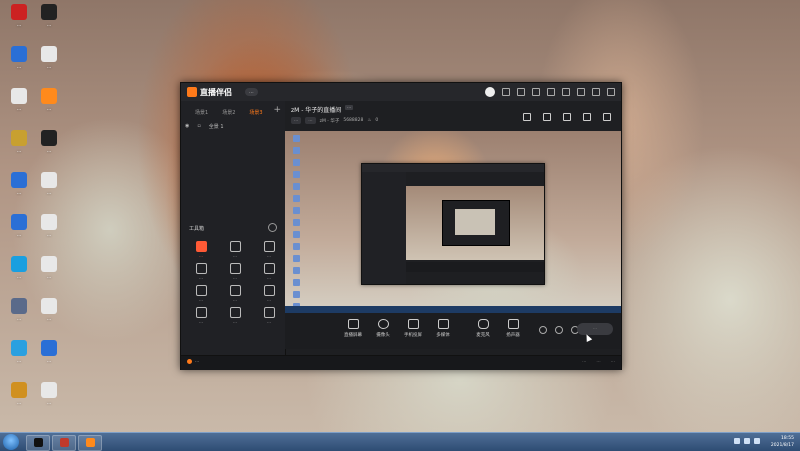  I want to click on toolbox-title: 工具箱, so click(197, 229).